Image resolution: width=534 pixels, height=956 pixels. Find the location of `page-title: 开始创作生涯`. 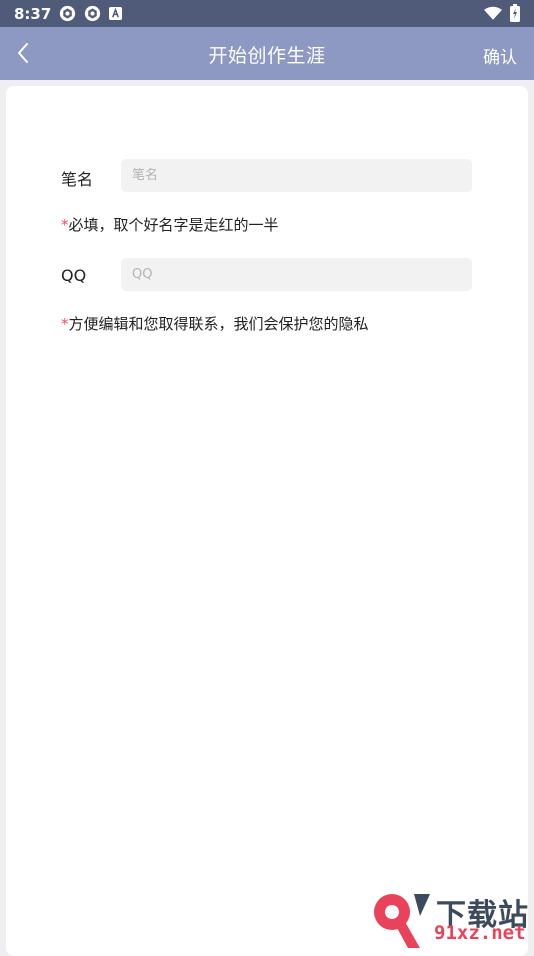

page-title: 开始创作生涯 is located at coordinates (267, 56).